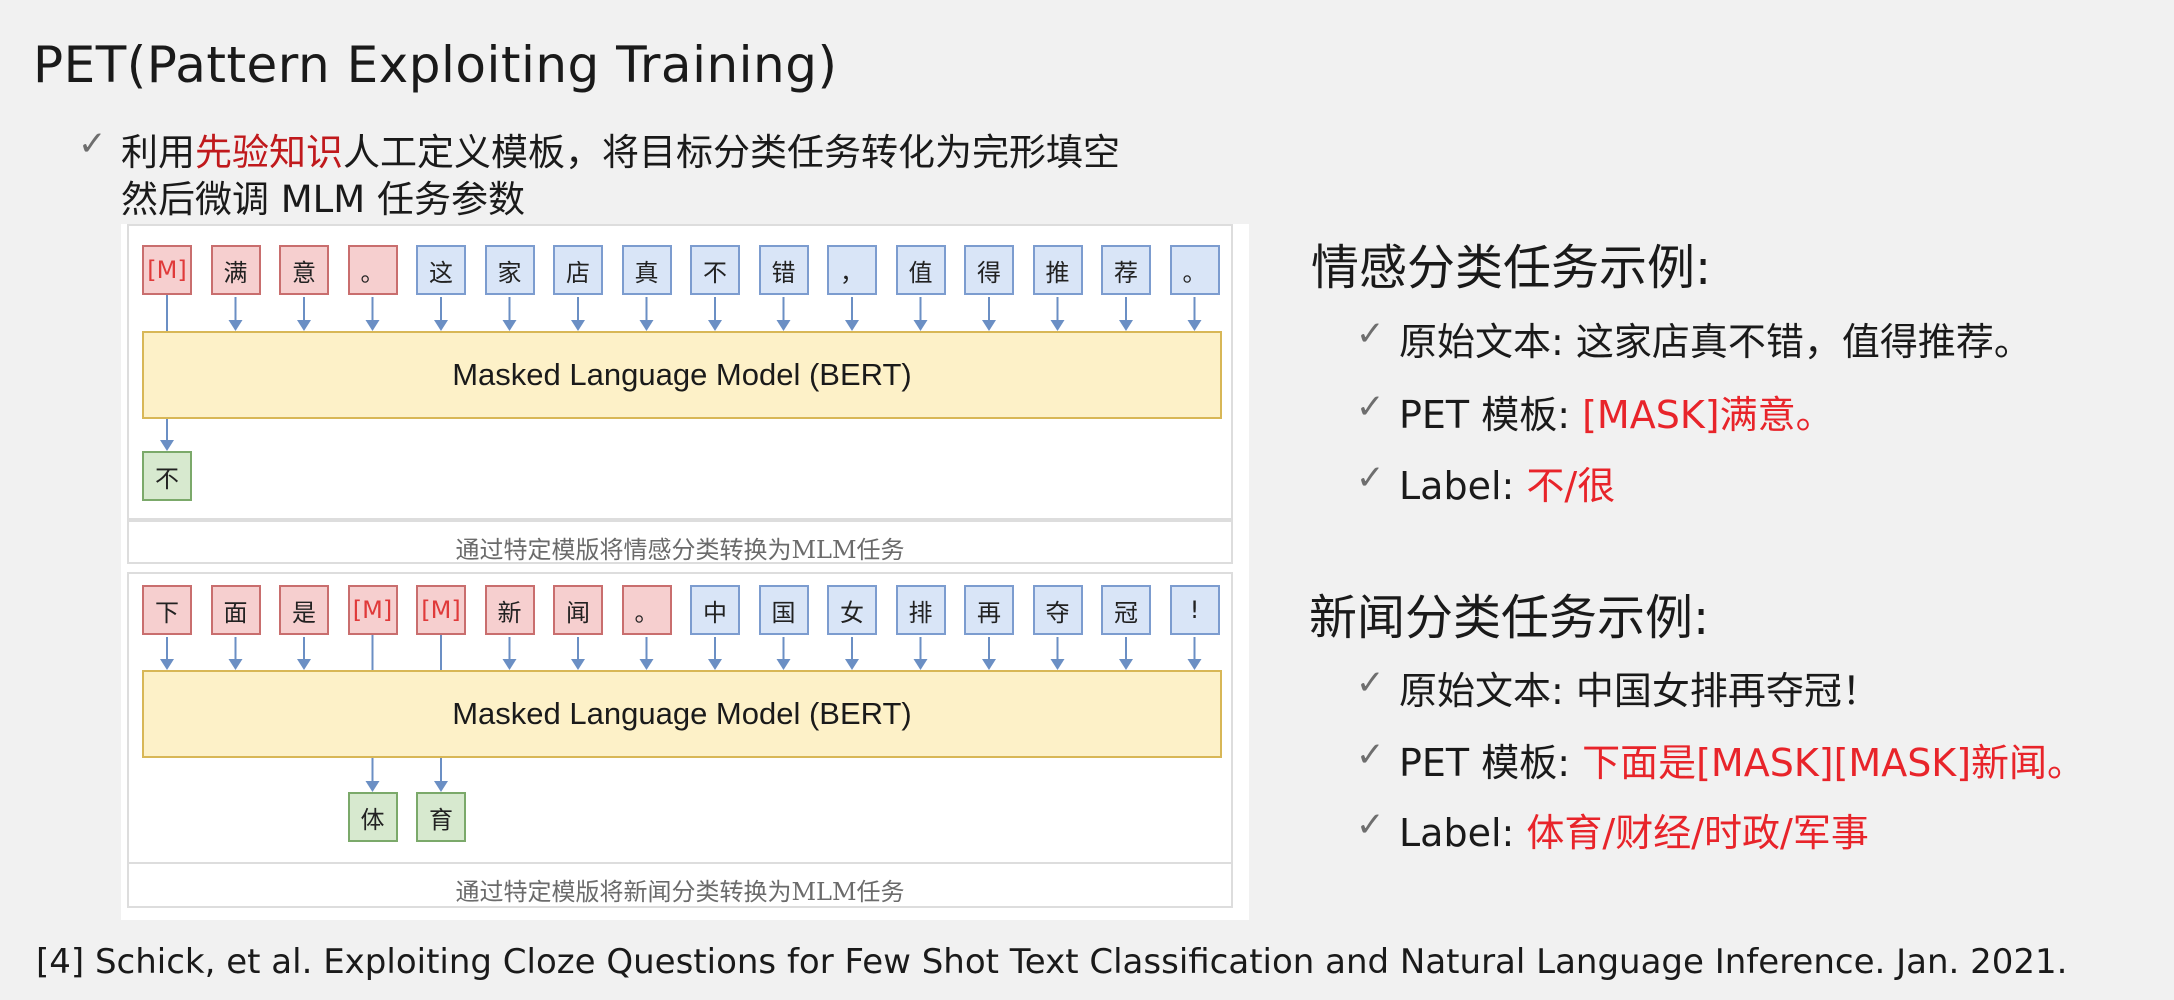  I want to click on bullet-text-a: 利用, so click(158, 152).